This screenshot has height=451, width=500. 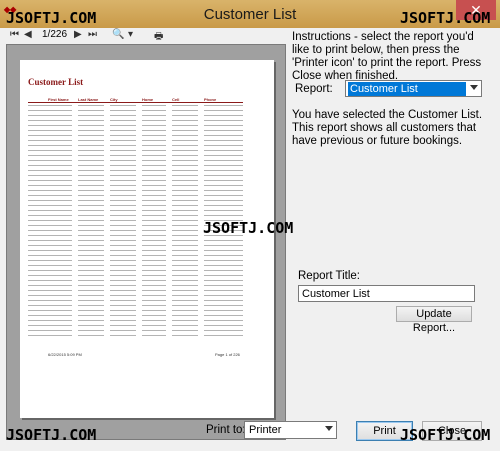 What do you see at coordinates (336, 294) in the screenshot?
I see `report-title-value: Customer List` at bounding box center [336, 294].